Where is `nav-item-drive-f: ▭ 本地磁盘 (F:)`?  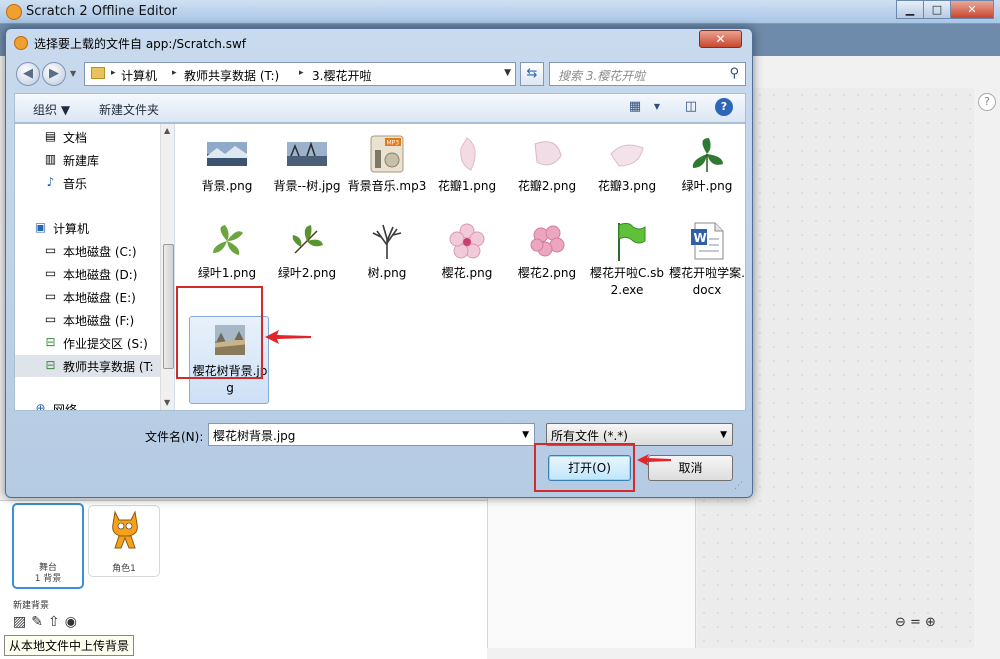
nav-item-drive-f: ▭ 本地磁盘 (F:) is located at coordinates (87, 320).